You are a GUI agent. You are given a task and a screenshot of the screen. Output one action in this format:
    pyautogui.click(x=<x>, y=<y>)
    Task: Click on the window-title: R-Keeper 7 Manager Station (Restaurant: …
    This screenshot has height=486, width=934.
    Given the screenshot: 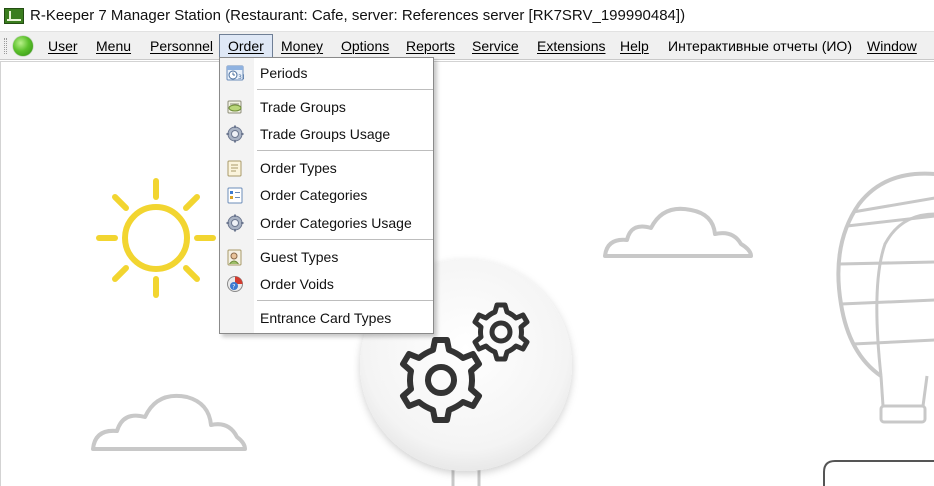 What is the action you would take?
    pyautogui.click(x=358, y=15)
    